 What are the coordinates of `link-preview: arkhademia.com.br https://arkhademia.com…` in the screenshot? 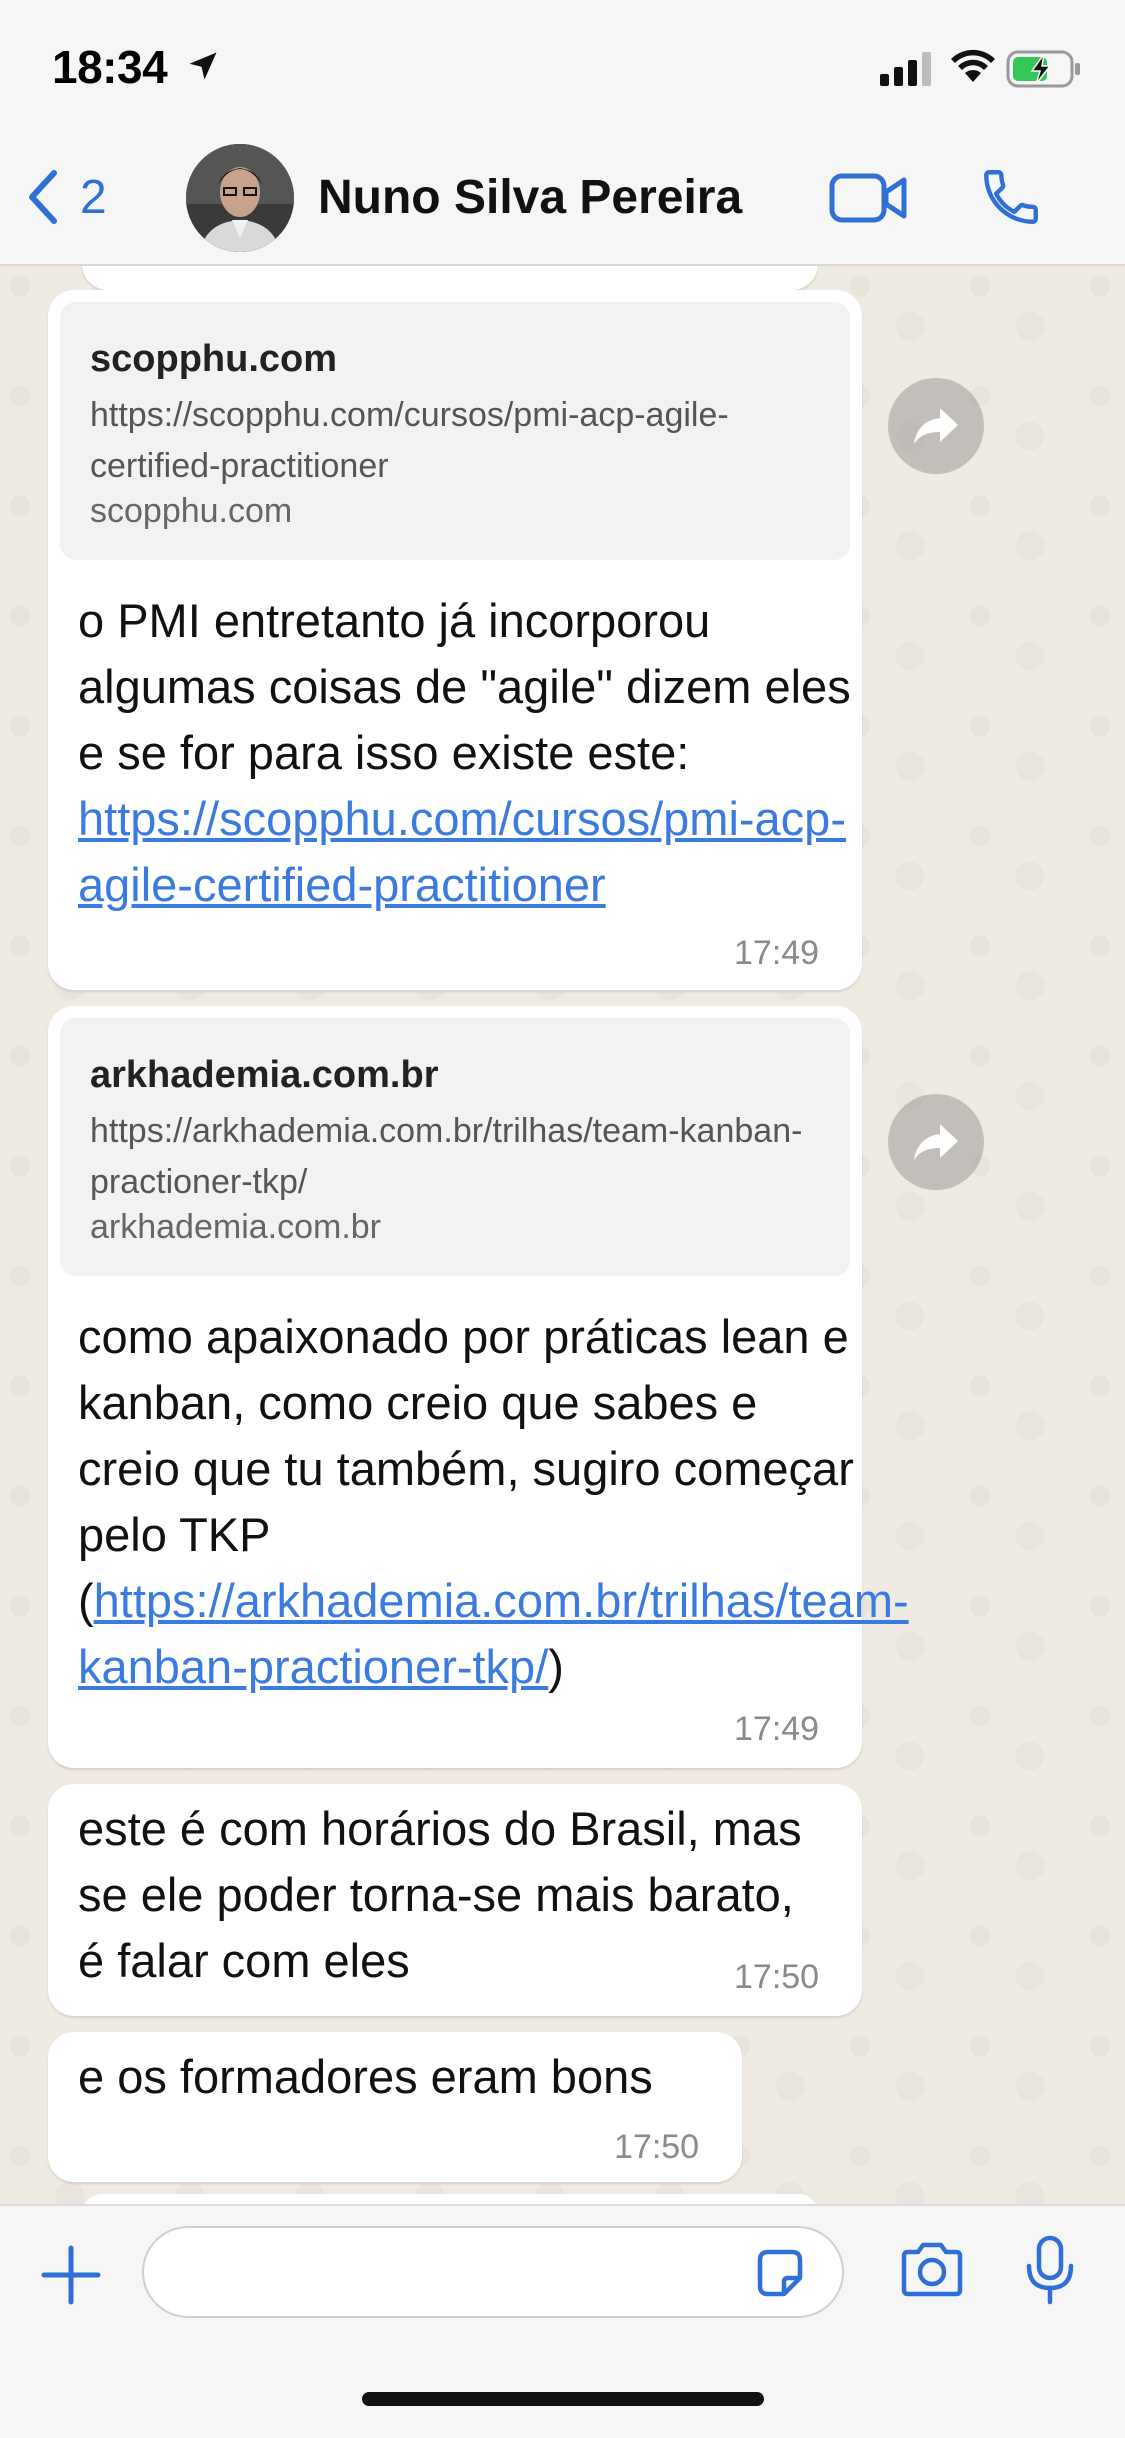 It's located at (455, 1147).